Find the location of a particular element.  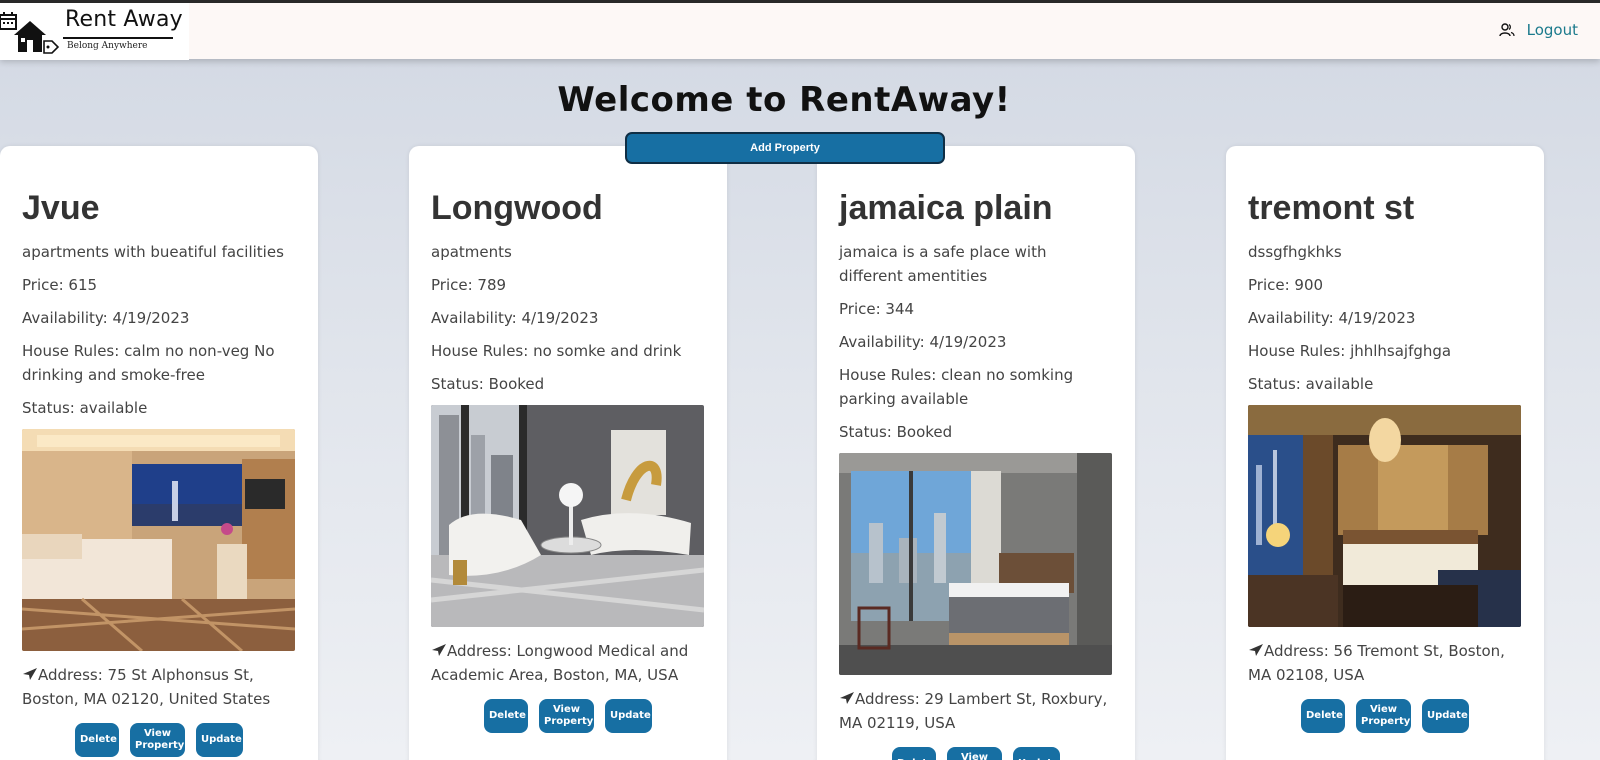

property-house-rules: House Rules: jhhlhsajfghga is located at coordinates (1350, 351).